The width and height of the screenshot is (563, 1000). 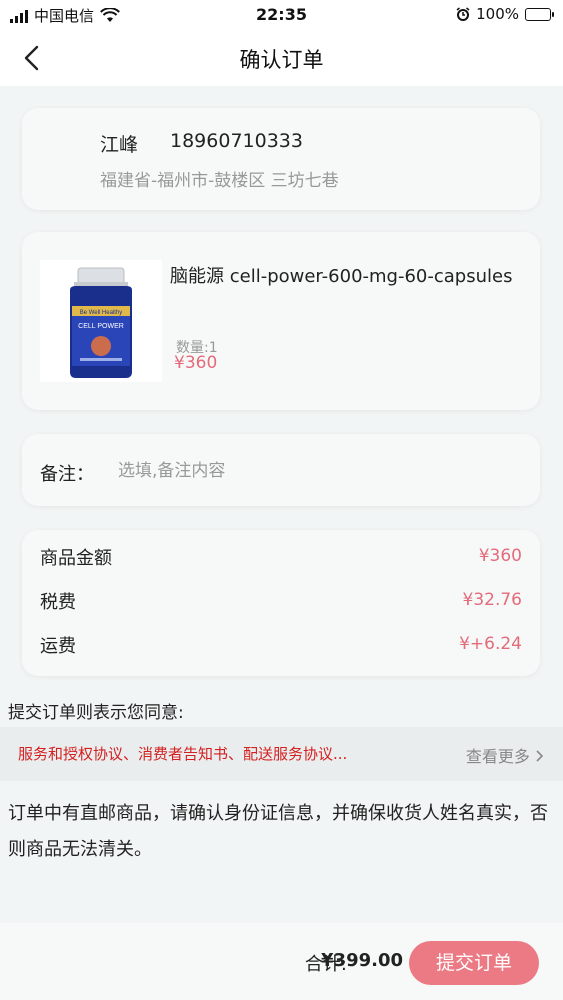 I want to click on agreement-bar: 服务和授权协议、消费者告知书、配送服务协议... 查看更多, so click(x=281, y=754).